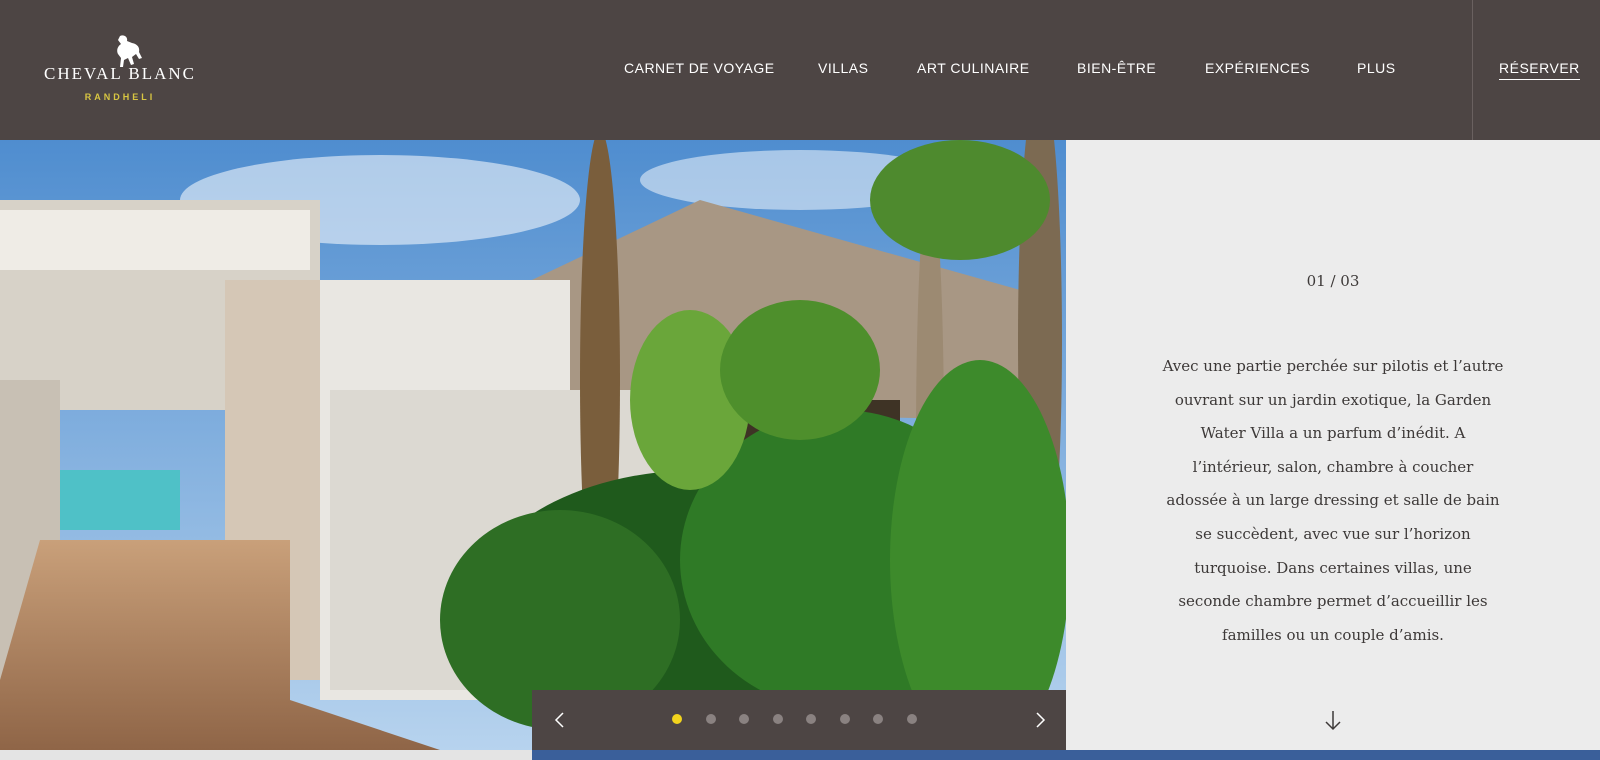  Describe the element at coordinates (973, 68) in the screenshot. I see `nav-item-art-culinaire: ART CULINAIRE` at that location.